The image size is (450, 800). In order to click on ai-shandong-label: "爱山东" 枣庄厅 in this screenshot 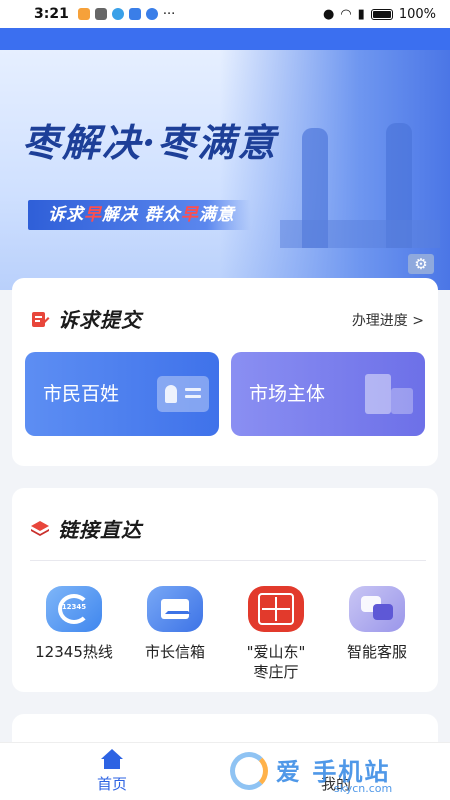, I will do `click(276, 662)`.